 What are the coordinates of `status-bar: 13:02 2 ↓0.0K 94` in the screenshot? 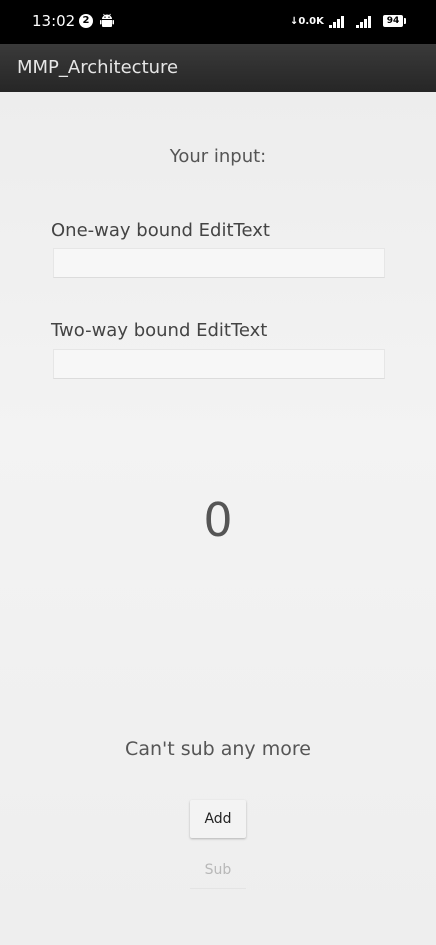 It's located at (218, 22).